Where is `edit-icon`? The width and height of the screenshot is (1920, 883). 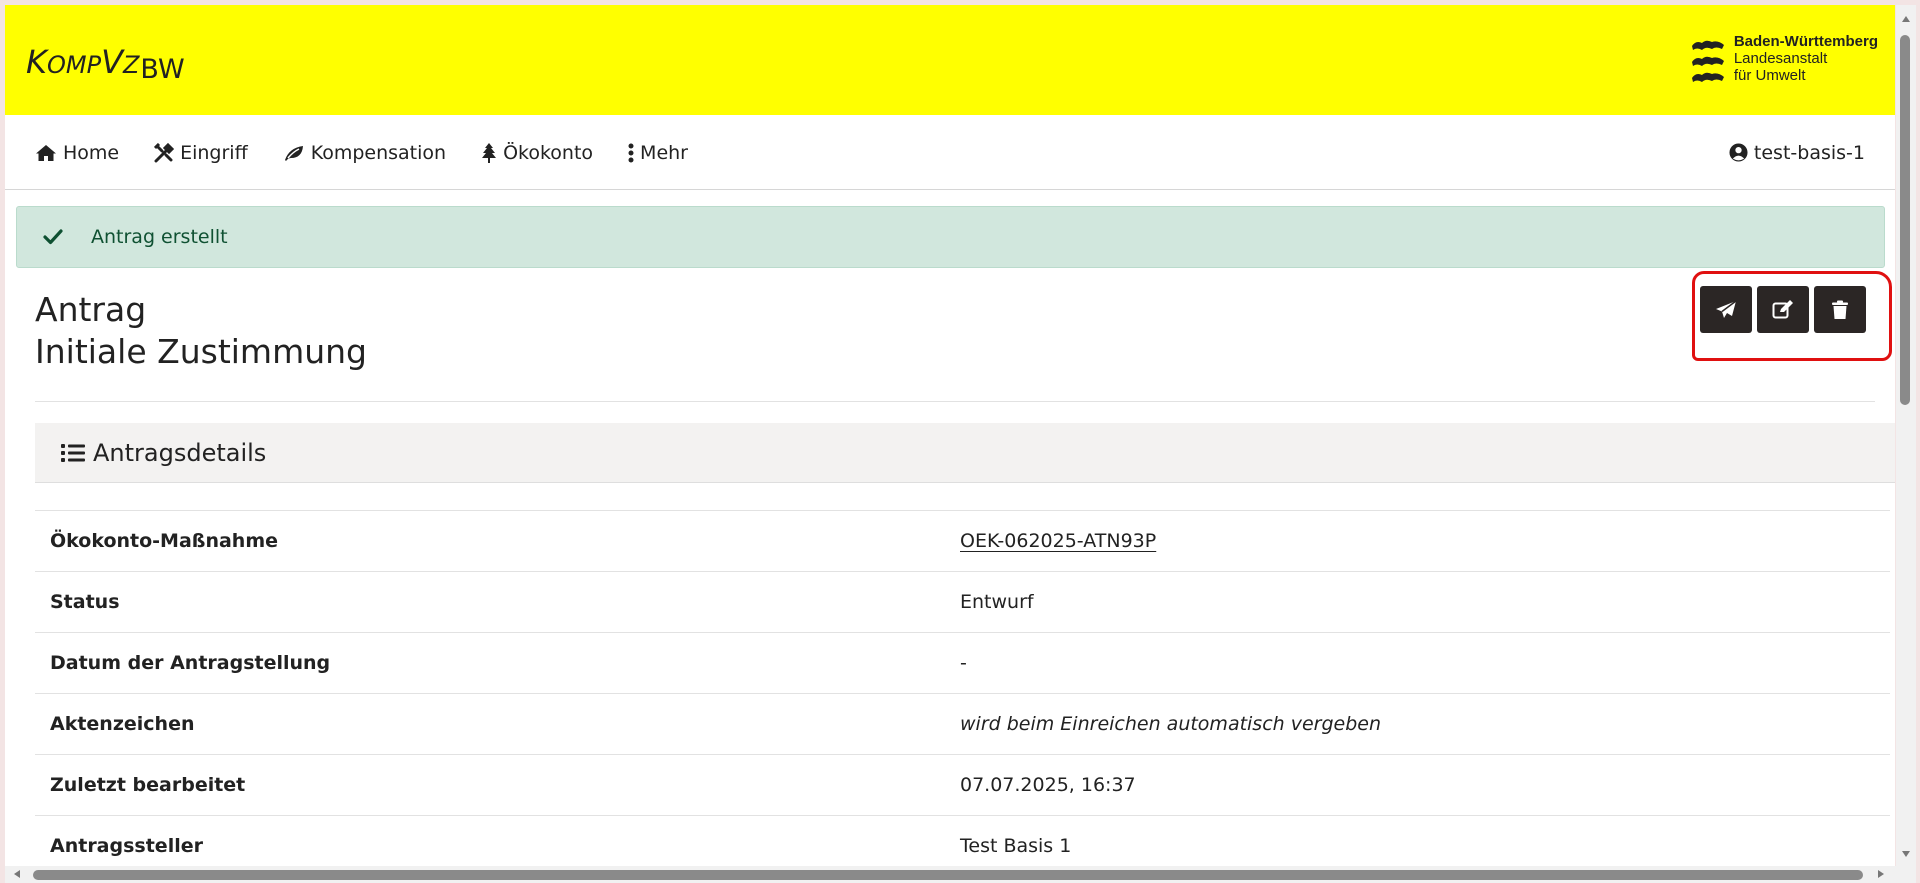 edit-icon is located at coordinates (1782, 309).